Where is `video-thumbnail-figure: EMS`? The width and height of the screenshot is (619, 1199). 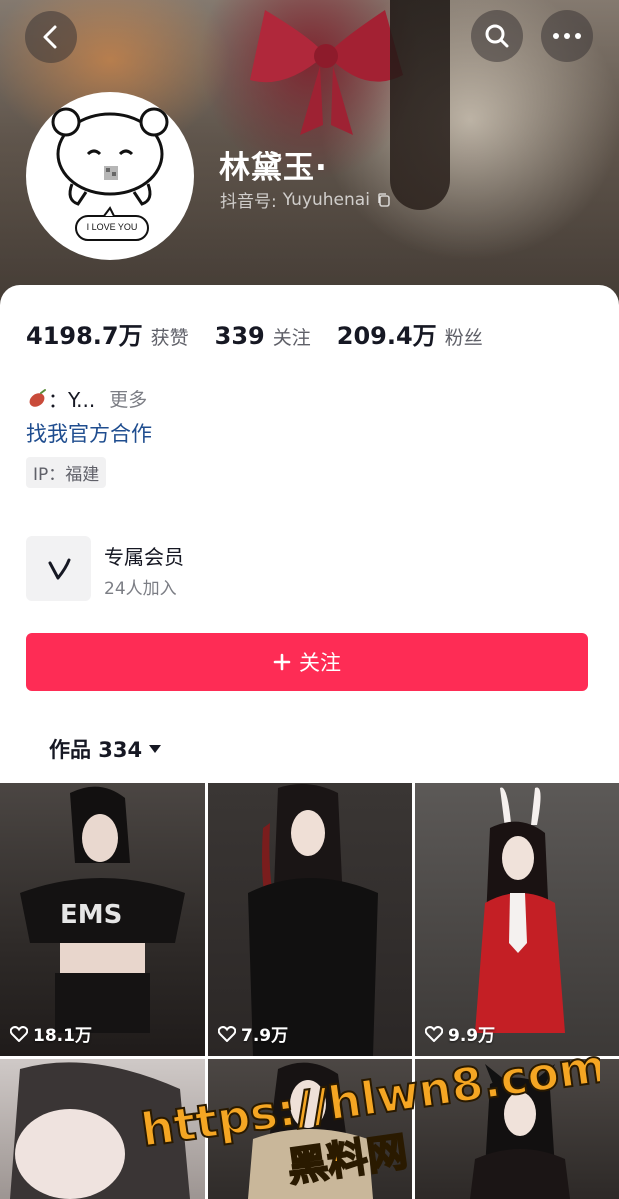 video-thumbnail-figure: EMS is located at coordinates (102, 909).